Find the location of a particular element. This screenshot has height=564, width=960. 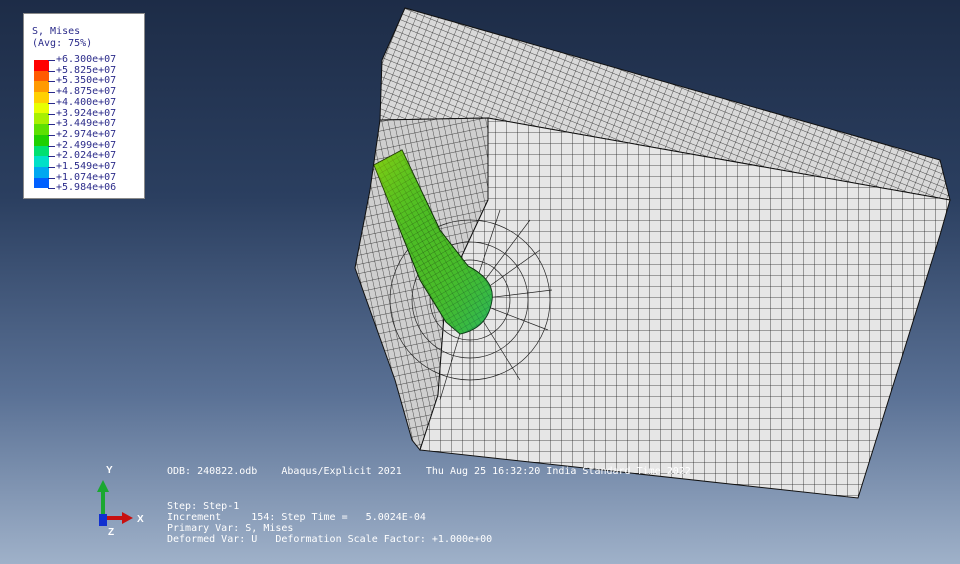

legend-value: +5.825e+07 is located at coordinates (86, 70).